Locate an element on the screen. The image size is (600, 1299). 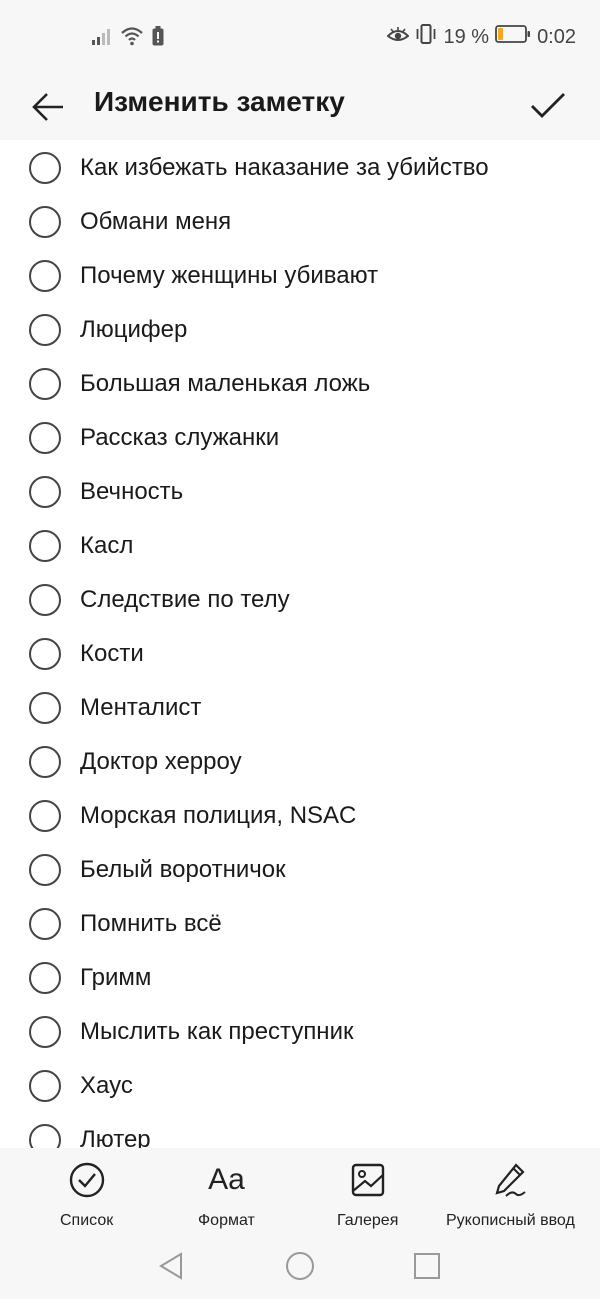
checklist-item-label: Вечность is located at coordinates (132, 491).